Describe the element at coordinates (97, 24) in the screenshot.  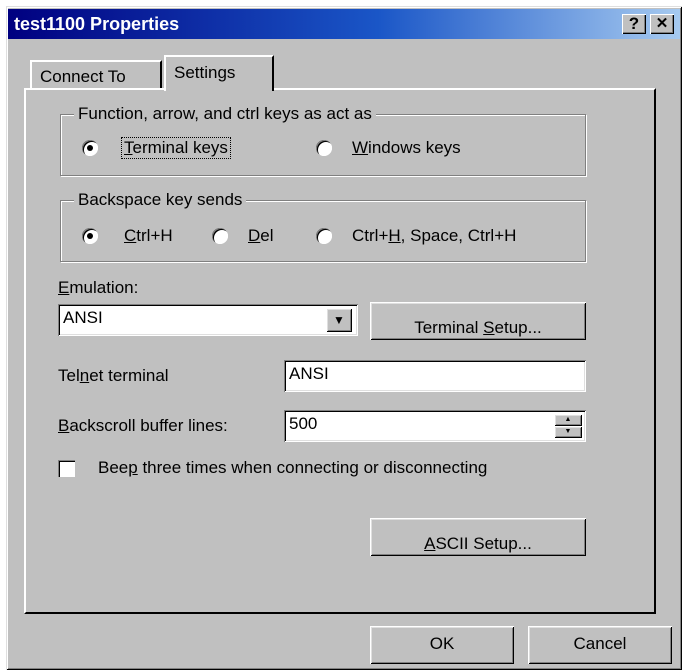
I see `window-title: test1100 Properties` at that location.